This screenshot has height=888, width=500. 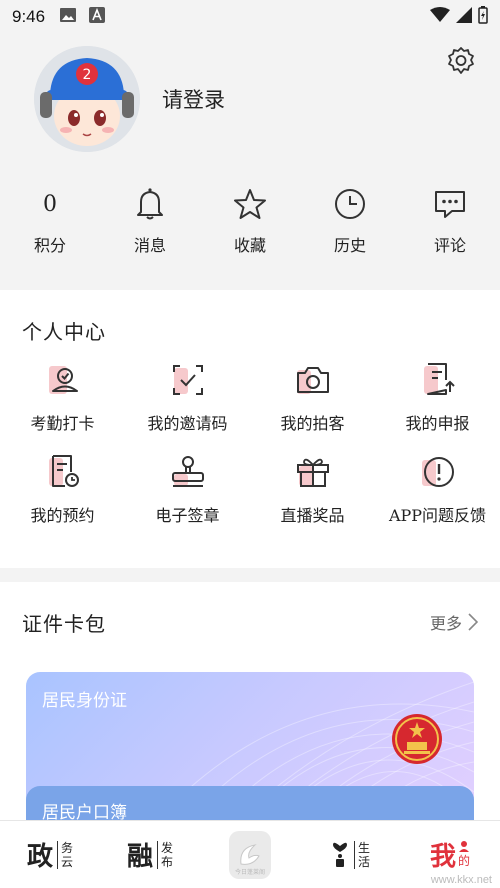 I want to click on tab-small-char: 云, so click(x=67, y=861).